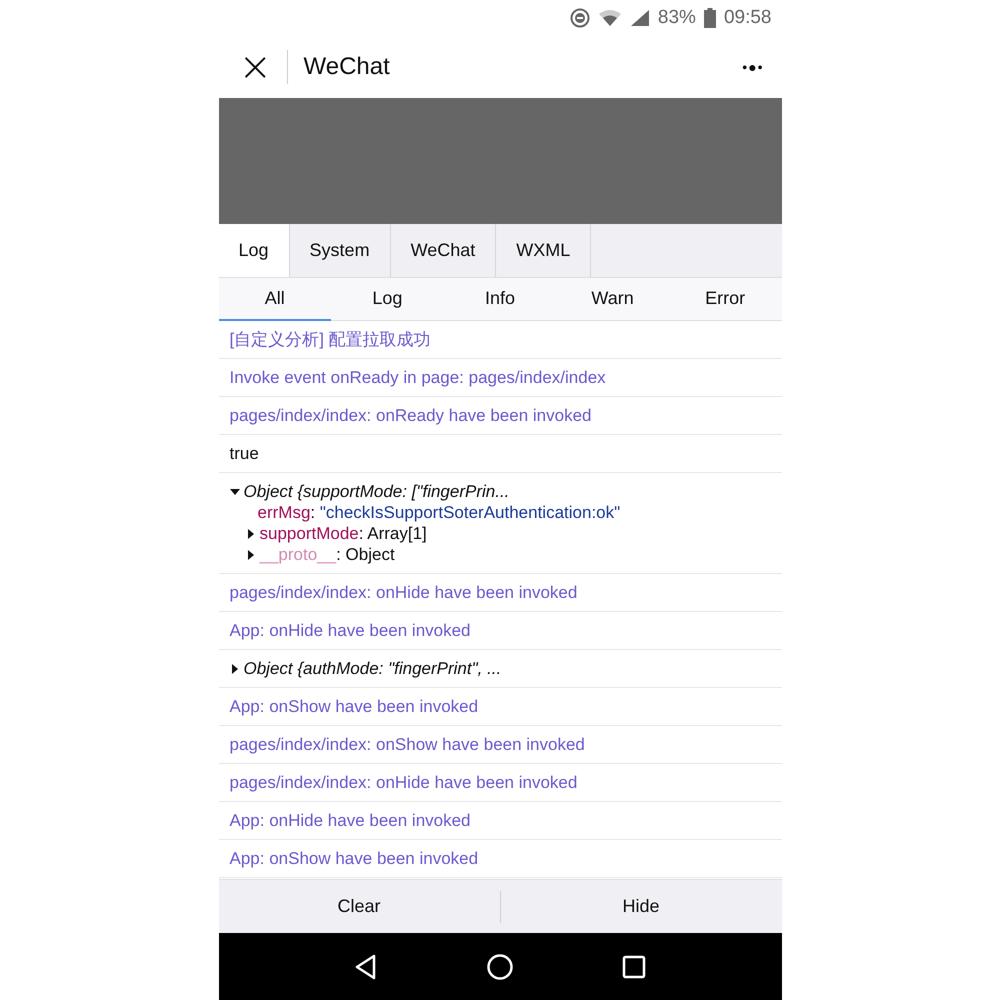 Image resolution: width=1000 pixels, height=1000 pixels. Describe the element at coordinates (359, 906) in the screenshot. I see `console-button: Clear` at that location.